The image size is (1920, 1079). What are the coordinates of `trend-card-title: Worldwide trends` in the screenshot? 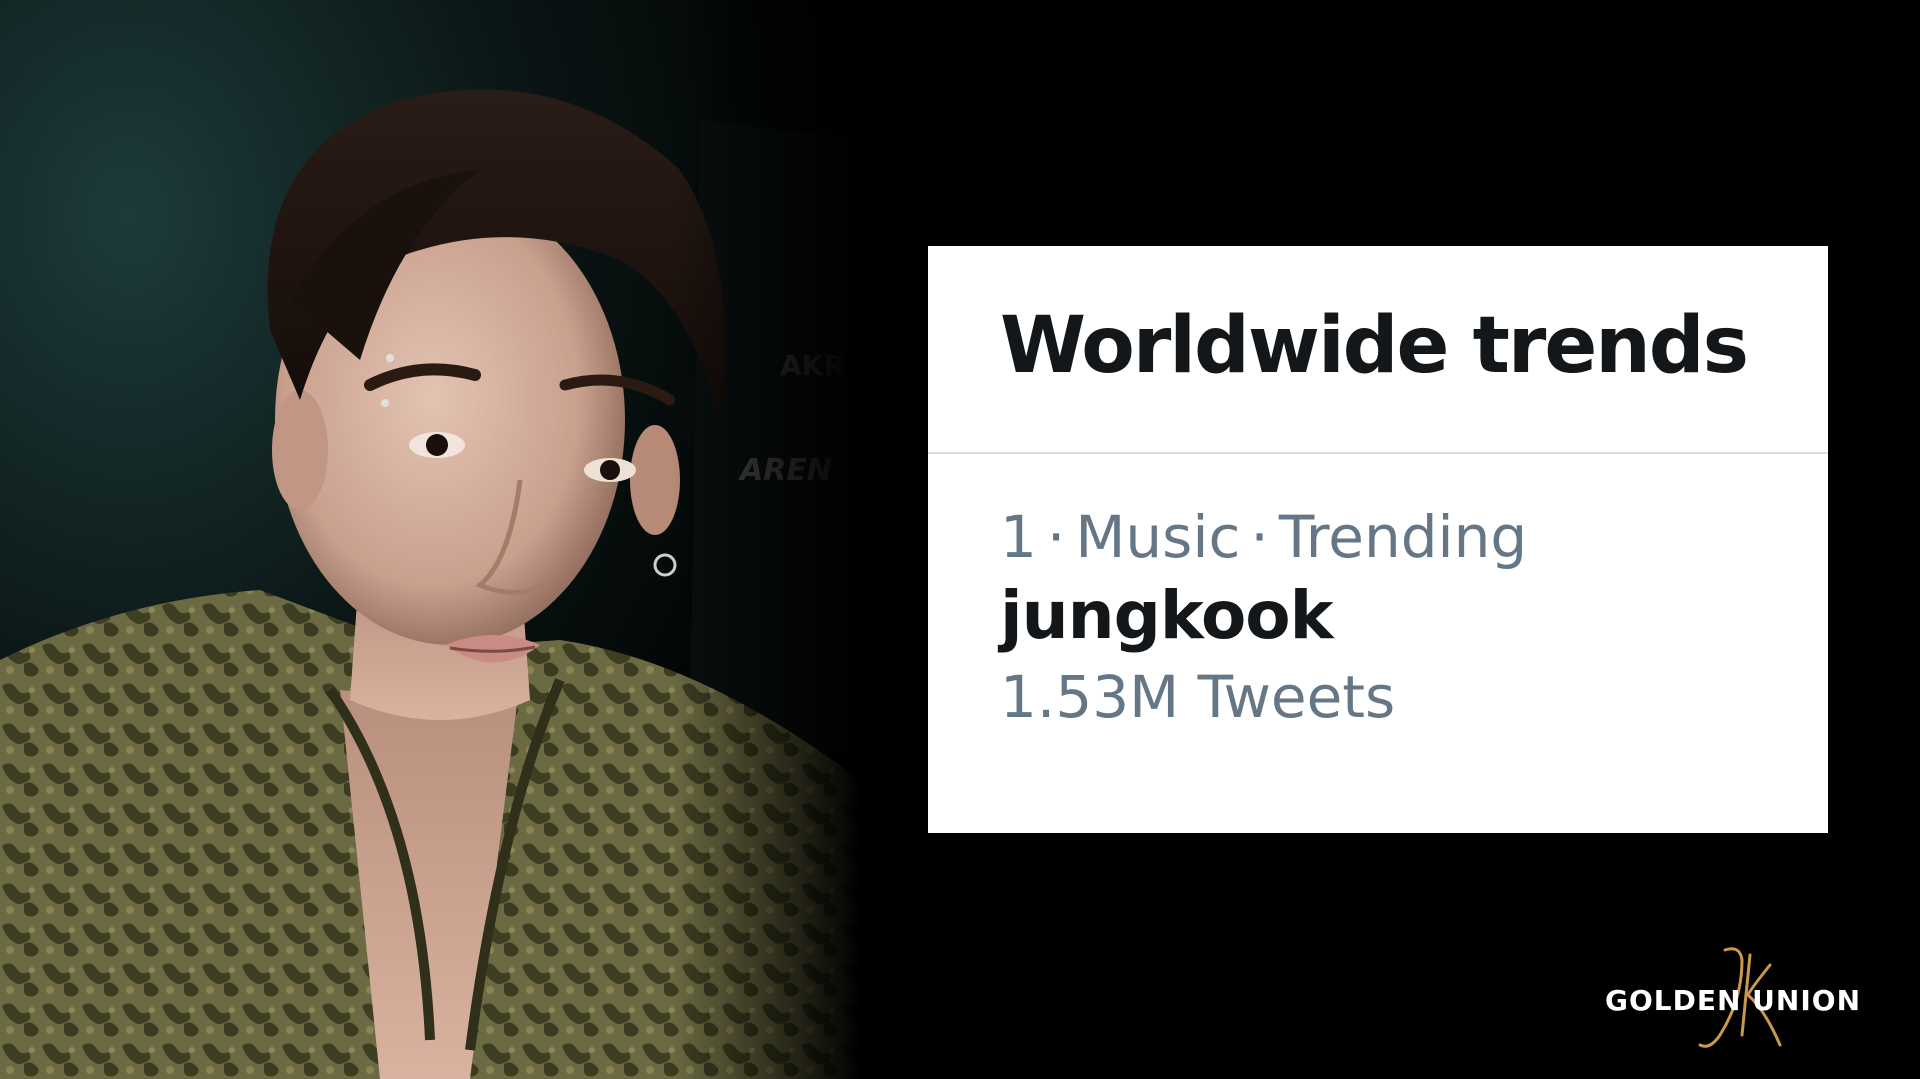 It's located at (1374, 346).